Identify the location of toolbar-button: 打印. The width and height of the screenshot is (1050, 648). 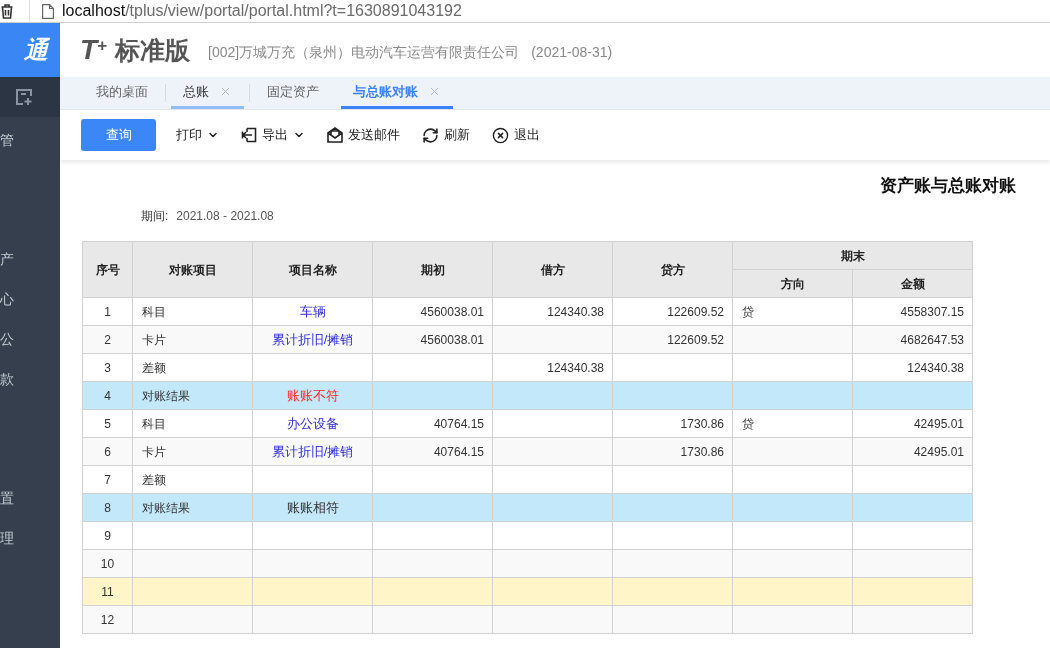
(197, 135).